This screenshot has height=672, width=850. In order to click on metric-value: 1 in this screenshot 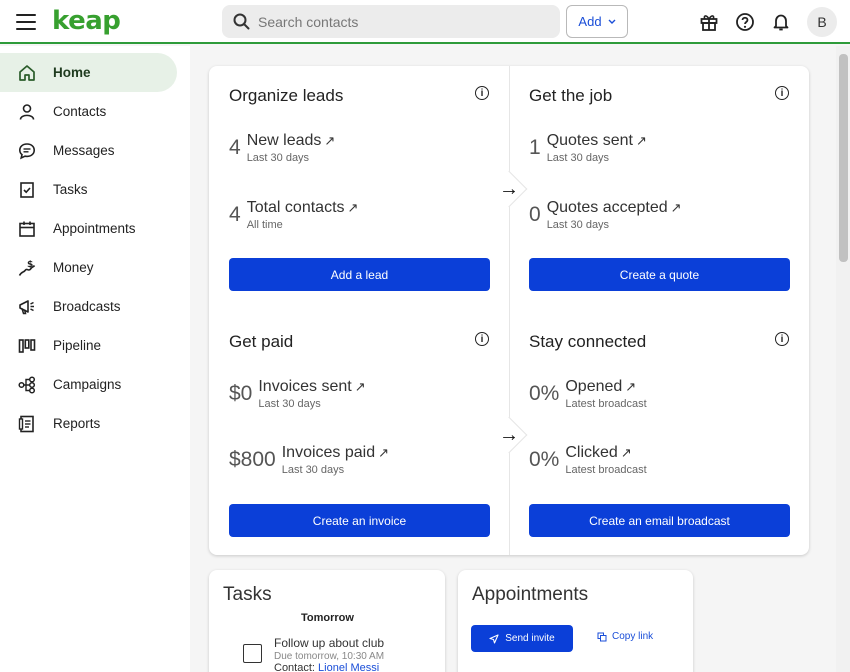, I will do `click(535, 147)`.